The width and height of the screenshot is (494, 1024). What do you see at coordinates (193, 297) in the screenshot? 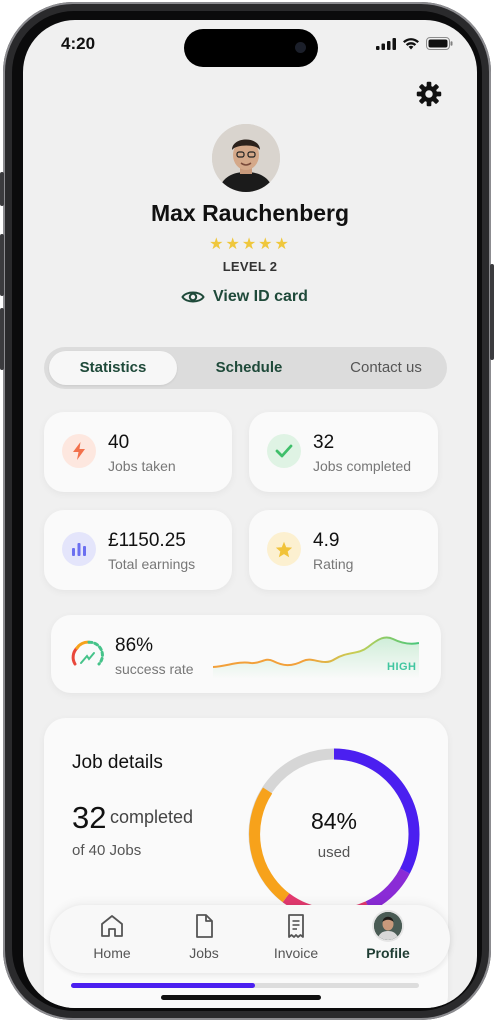
I see `eye-icon` at bounding box center [193, 297].